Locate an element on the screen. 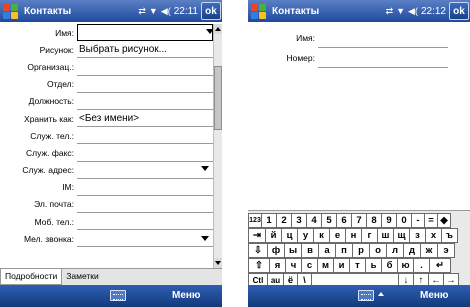 This screenshot has height=307, width=470. key: 5 is located at coordinates (329, 220).